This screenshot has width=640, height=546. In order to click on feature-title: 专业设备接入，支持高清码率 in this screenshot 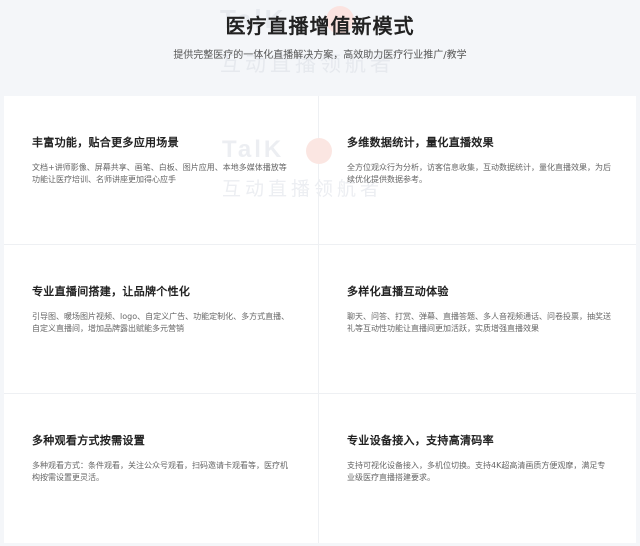, I will do `click(420, 440)`.